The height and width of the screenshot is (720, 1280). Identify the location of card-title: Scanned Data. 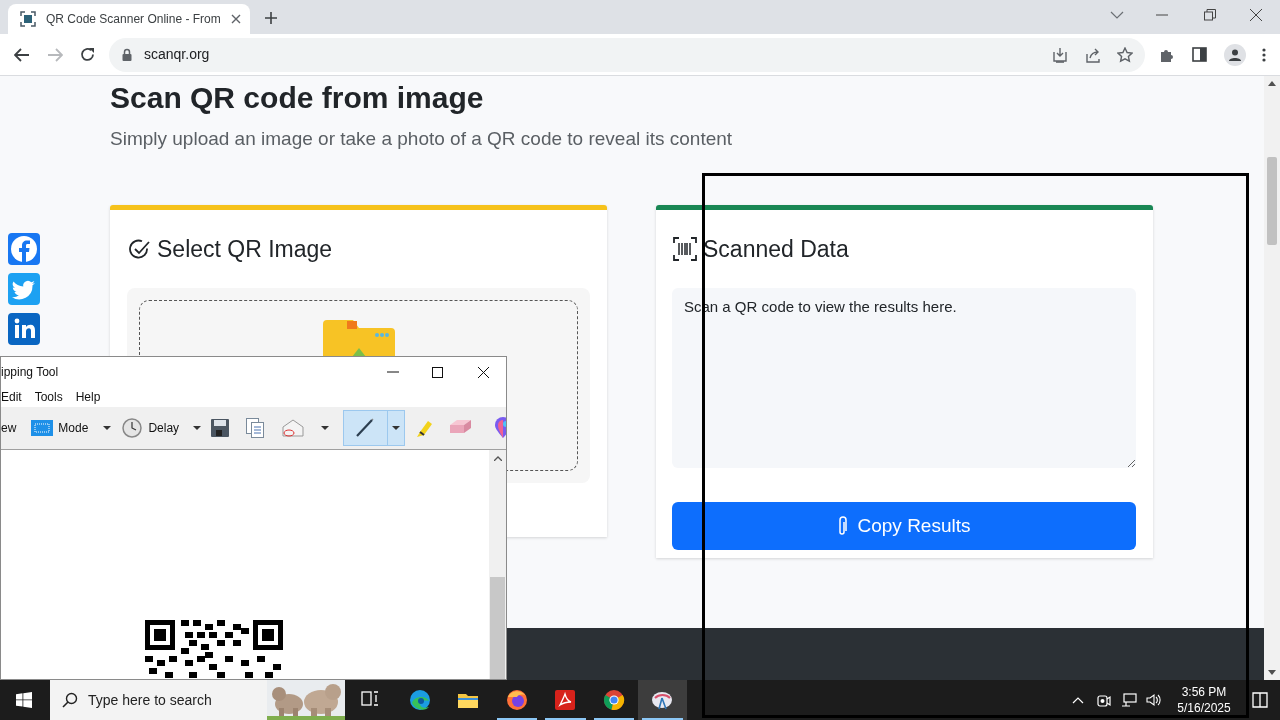
(776, 249).